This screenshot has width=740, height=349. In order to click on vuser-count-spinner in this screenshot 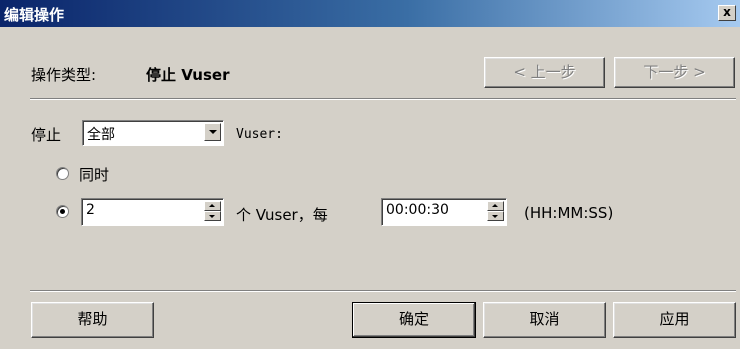, I will do `click(212, 211)`.